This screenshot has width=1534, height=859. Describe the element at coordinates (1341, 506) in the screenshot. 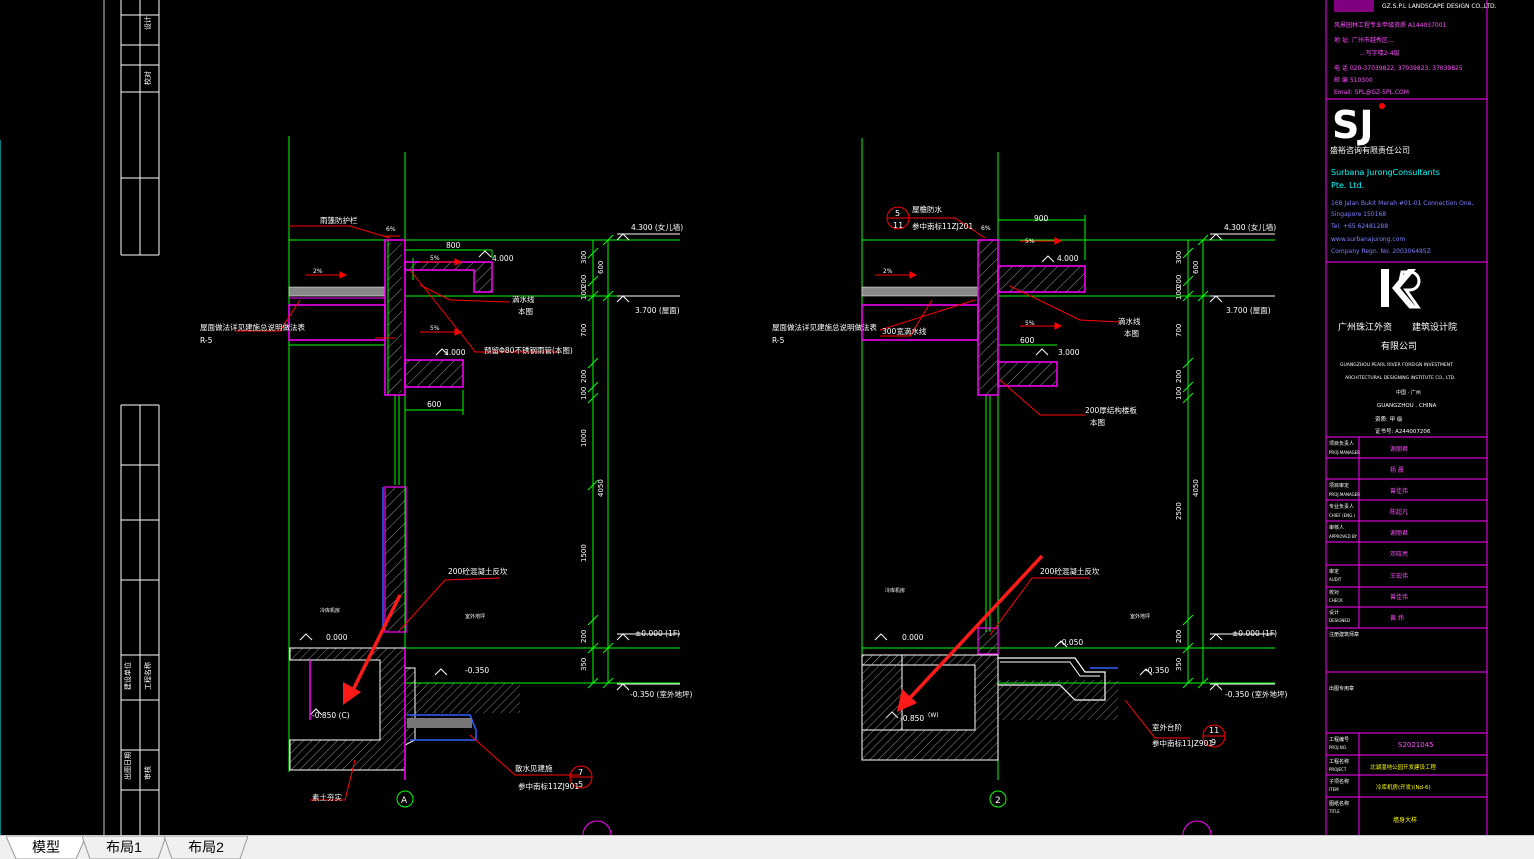

I see `row-label: 专业负责人` at that location.